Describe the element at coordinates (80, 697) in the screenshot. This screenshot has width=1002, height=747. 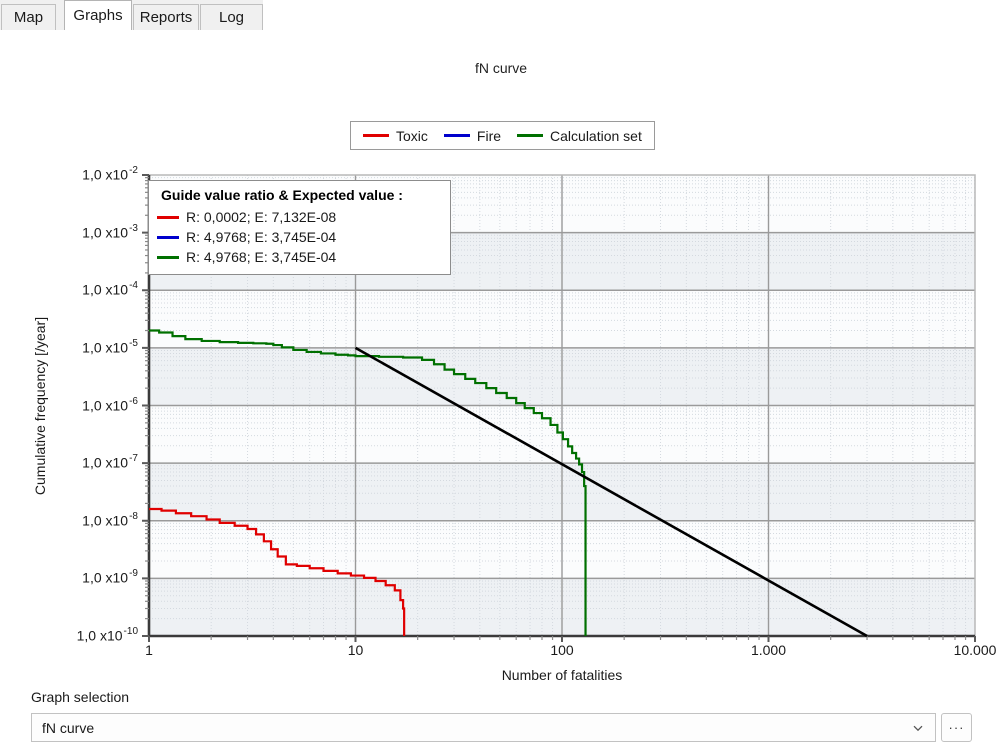
I see `graph-selection-label: Graph selection` at that location.